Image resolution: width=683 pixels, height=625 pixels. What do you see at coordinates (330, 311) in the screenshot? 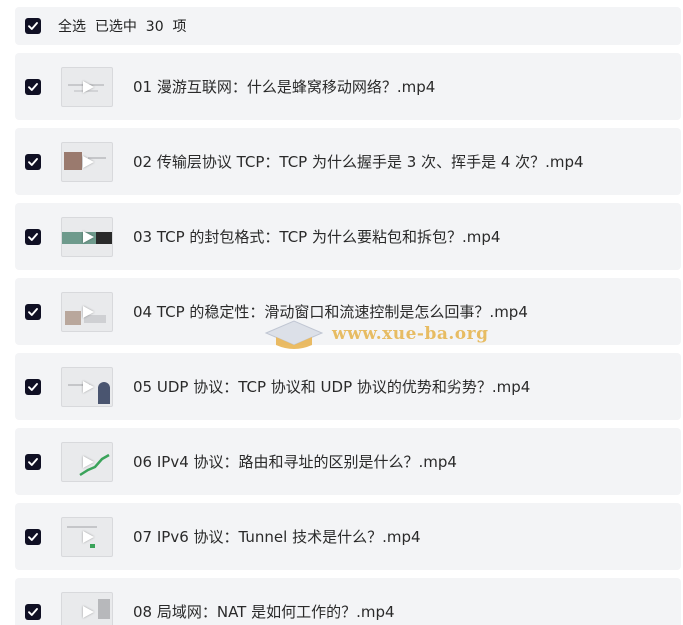
I see `file-title: 04 TCP 的稳定性：滑动窗口和流速控制是怎么回事？.mp4` at bounding box center [330, 311].